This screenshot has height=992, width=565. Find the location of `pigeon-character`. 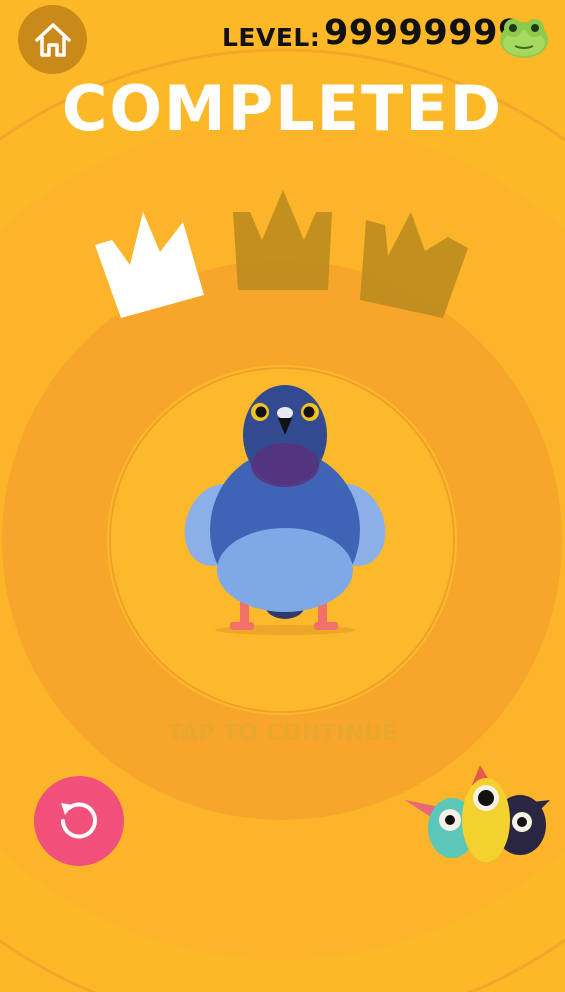

pigeon-character is located at coordinates (285, 510).